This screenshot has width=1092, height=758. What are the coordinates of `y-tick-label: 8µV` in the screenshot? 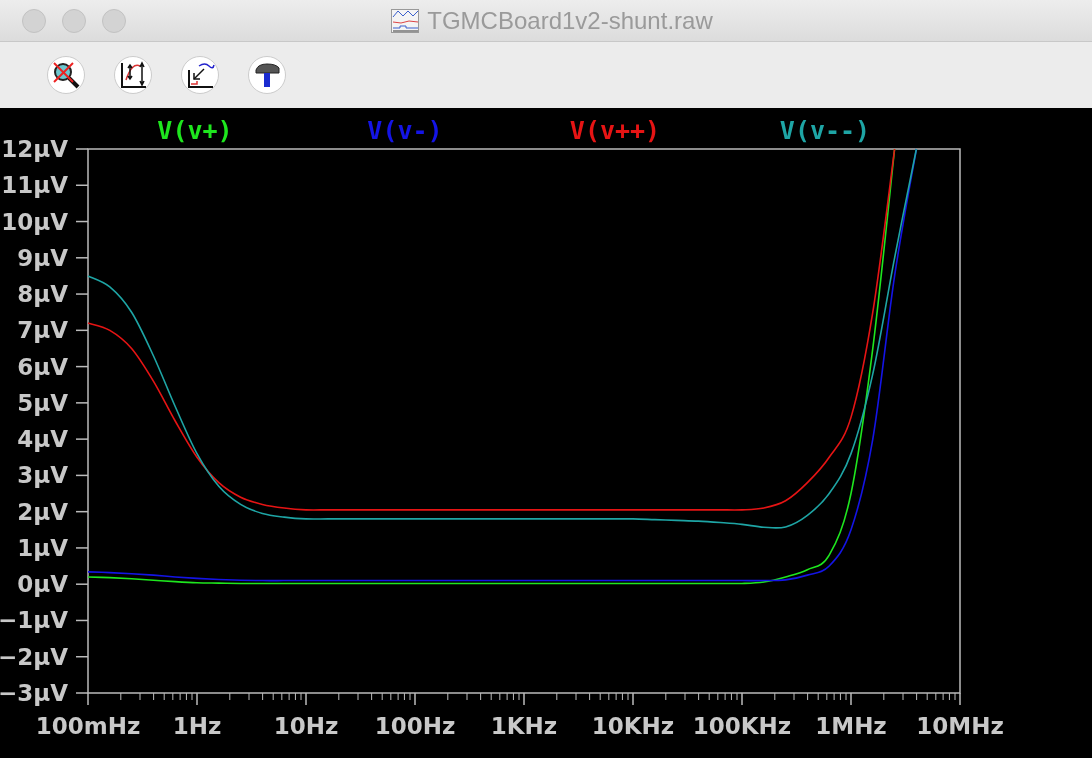 It's located at (42, 294).